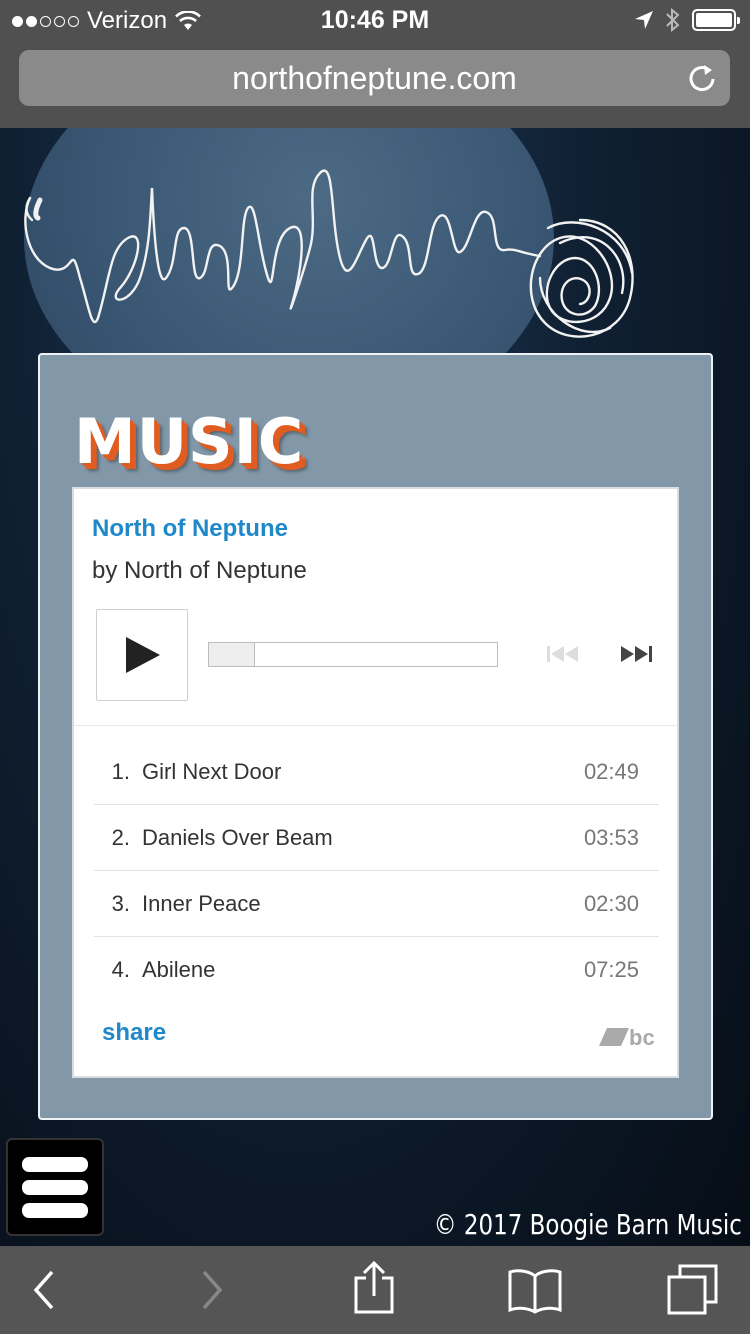 The width and height of the screenshot is (750, 1334). I want to click on browser-address-area: northofneptune.com, so click(375, 84).